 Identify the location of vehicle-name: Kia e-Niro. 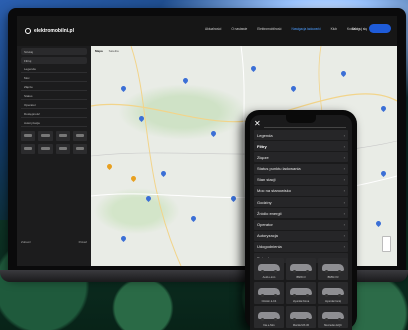
(269, 325).